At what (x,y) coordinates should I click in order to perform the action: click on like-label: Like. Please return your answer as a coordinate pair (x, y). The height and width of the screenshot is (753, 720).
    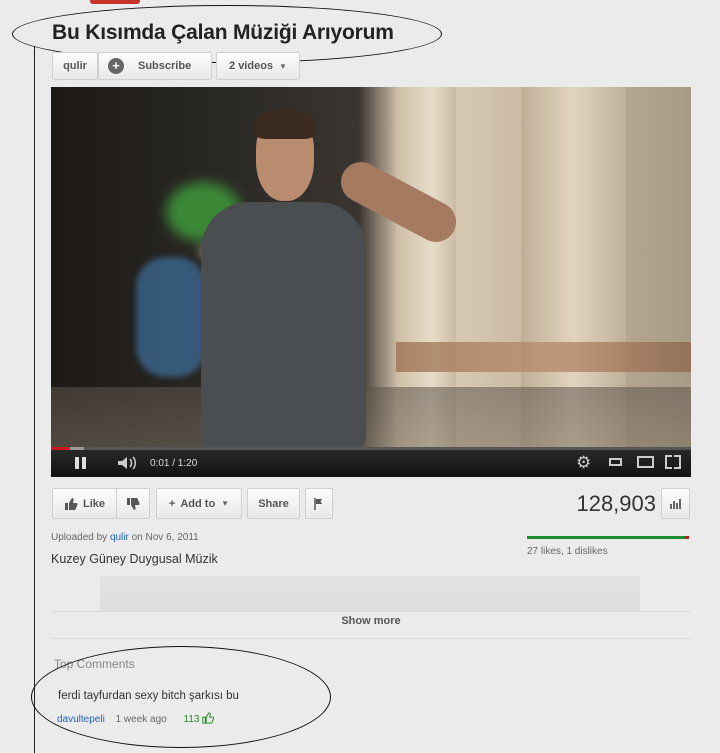
    Looking at the image, I should click on (93, 503).